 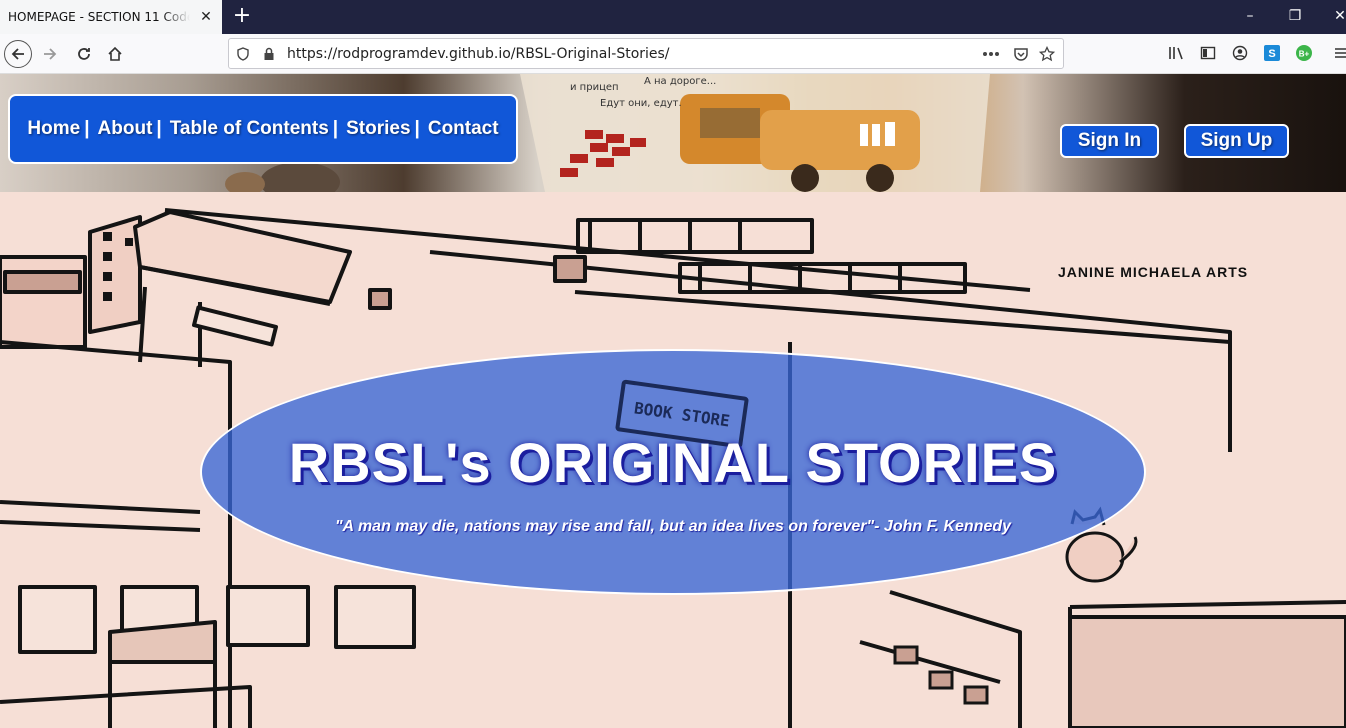 I want to click on pocket-icon, so click(x=1021, y=54).